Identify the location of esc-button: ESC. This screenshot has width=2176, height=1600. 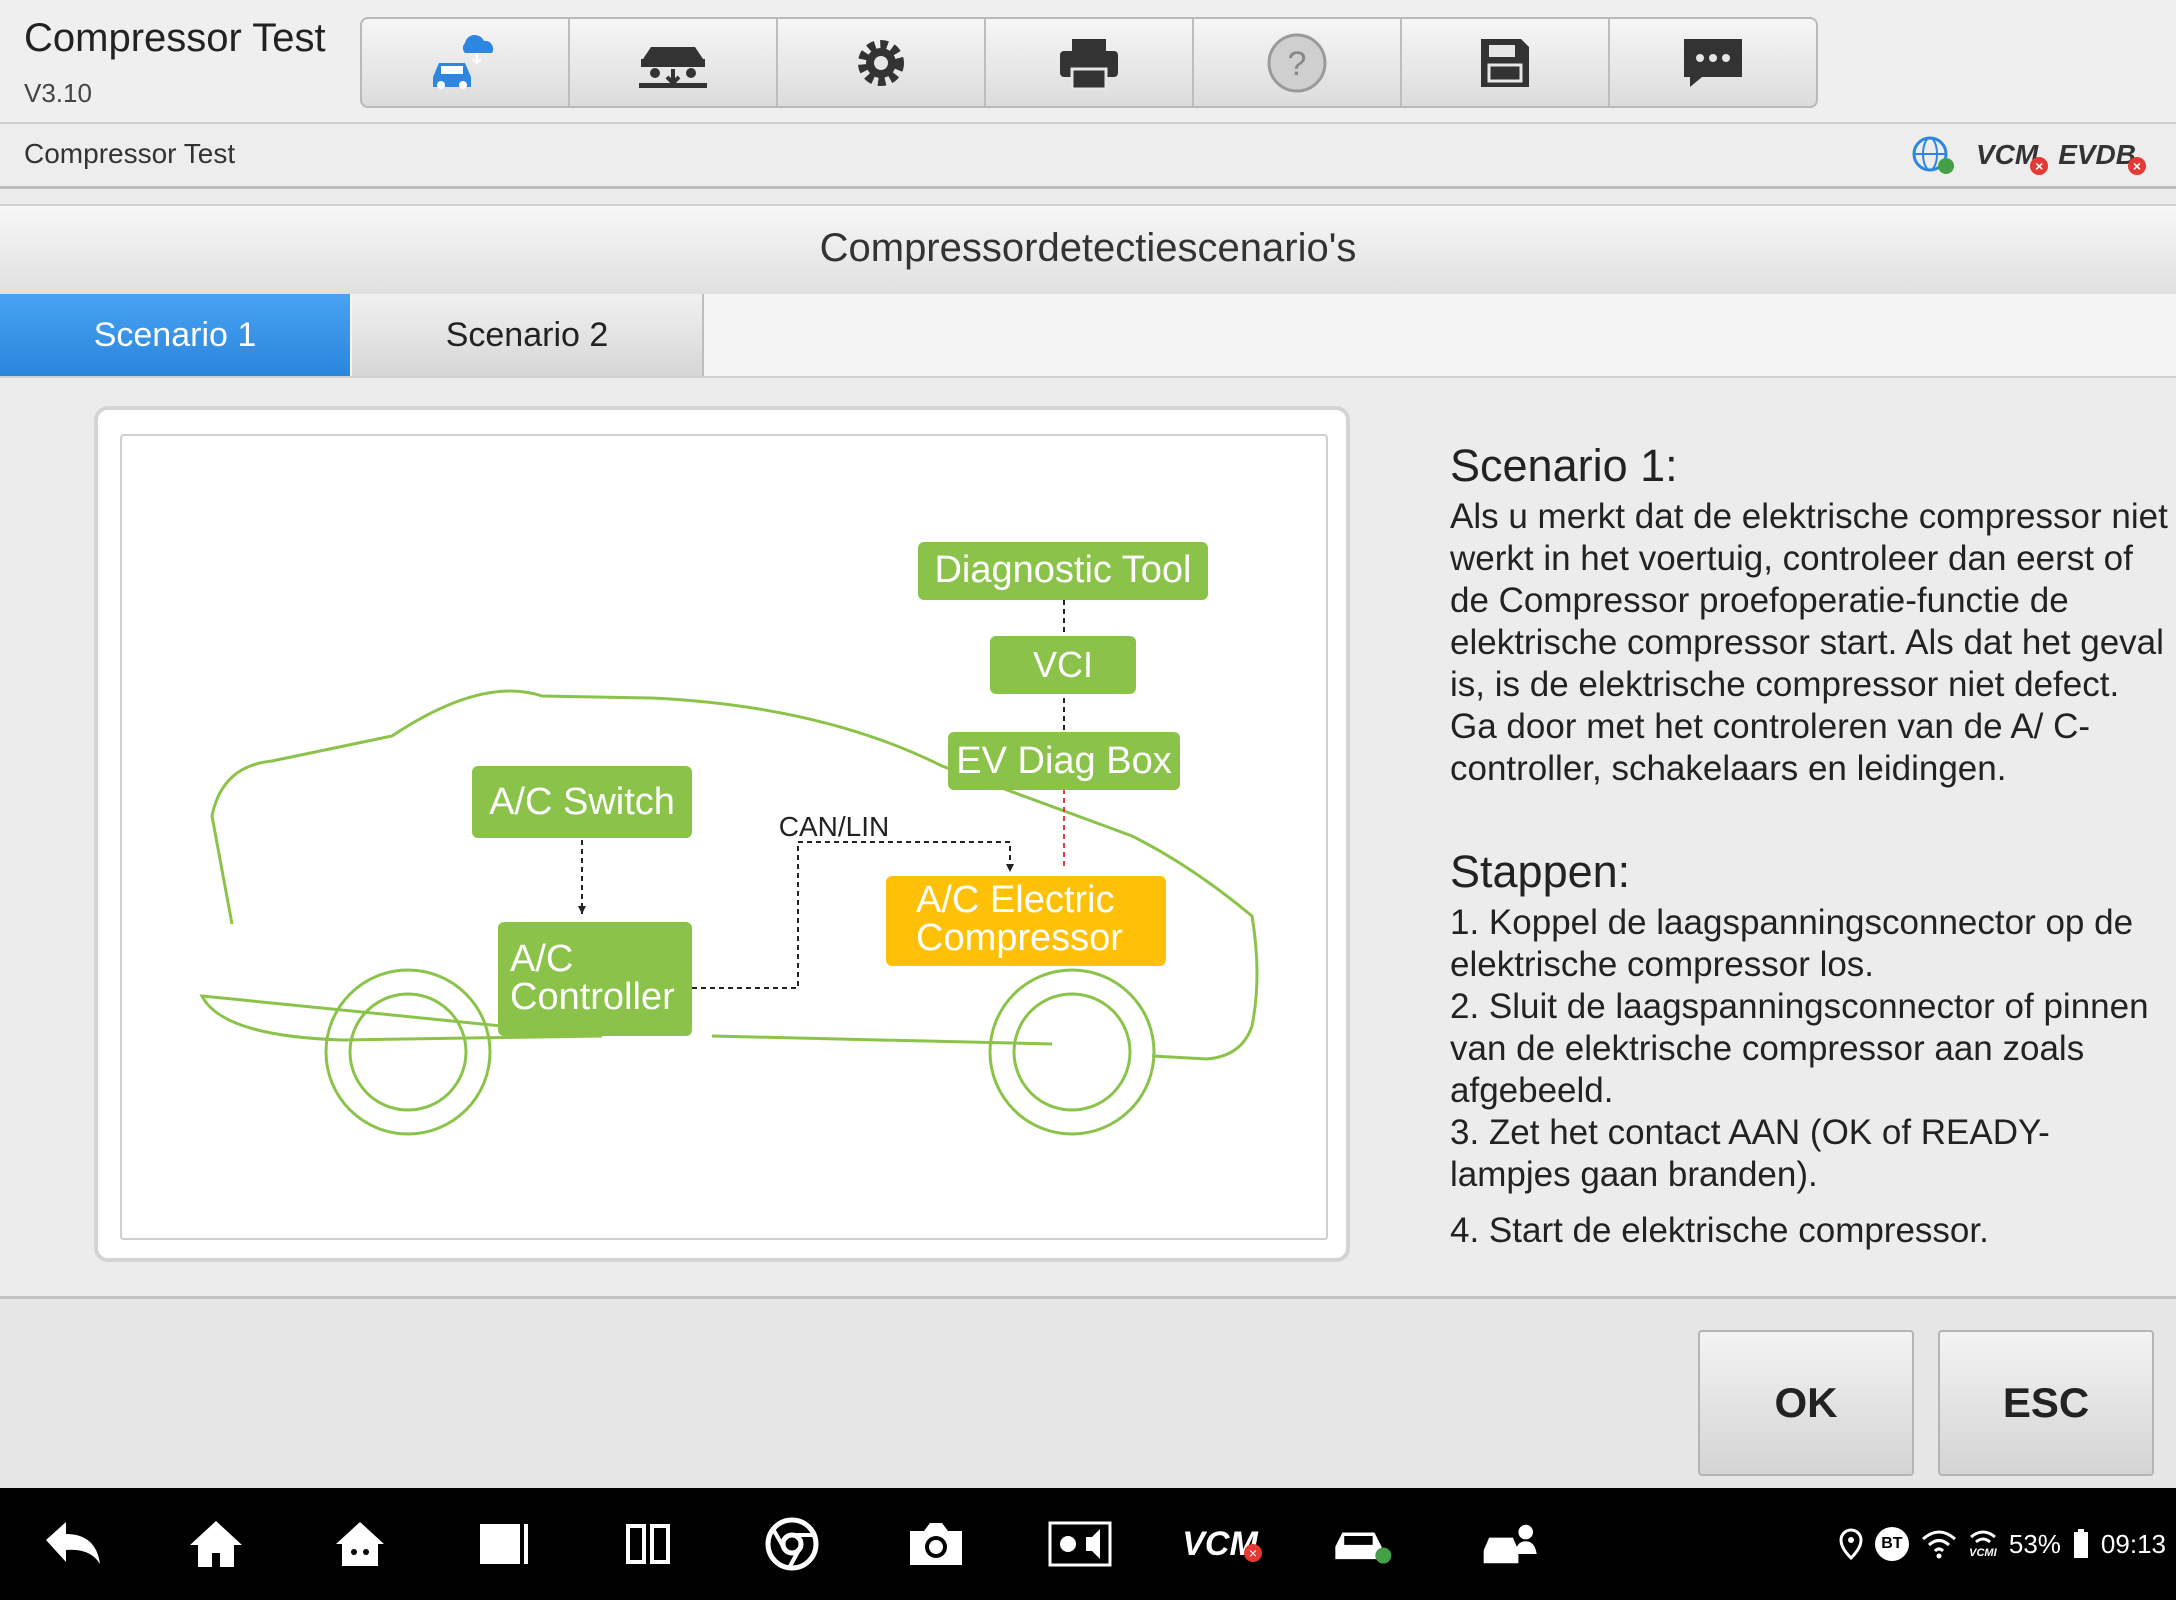
(2046, 1403).